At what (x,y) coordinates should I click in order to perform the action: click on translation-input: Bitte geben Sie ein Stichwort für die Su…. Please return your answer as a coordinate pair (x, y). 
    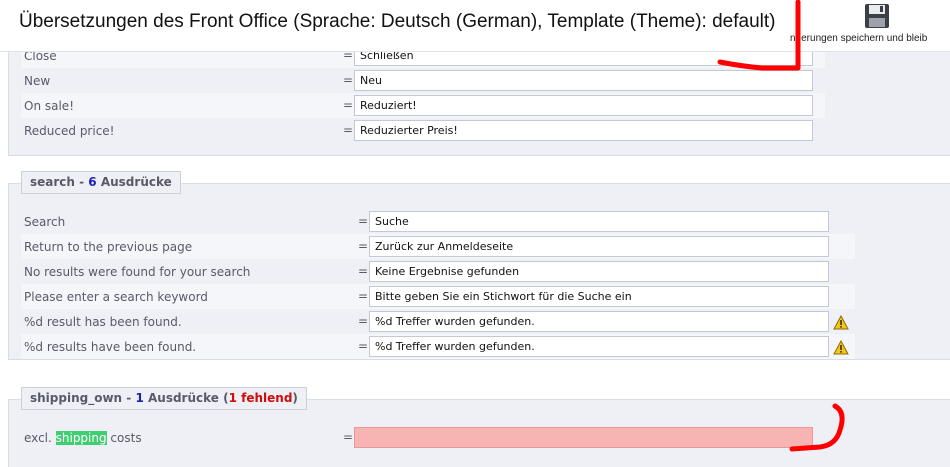
    Looking at the image, I should click on (599, 296).